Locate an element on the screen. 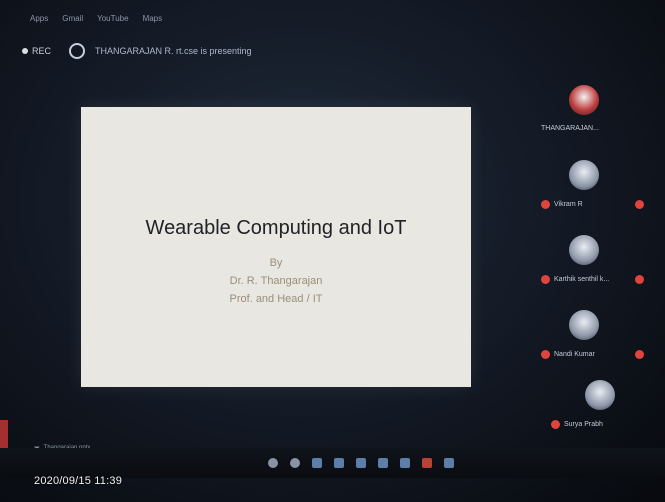 This screenshot has width=665, height=502. task-view-icon is located at coordinates (295, 463).